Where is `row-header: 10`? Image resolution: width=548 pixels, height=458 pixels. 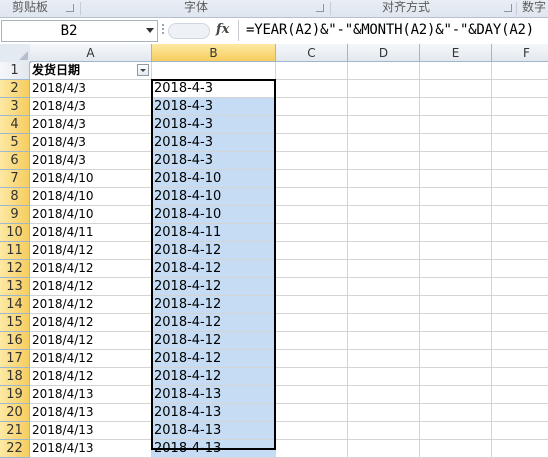 row-header: 10 is located at coordinates (15, 233).